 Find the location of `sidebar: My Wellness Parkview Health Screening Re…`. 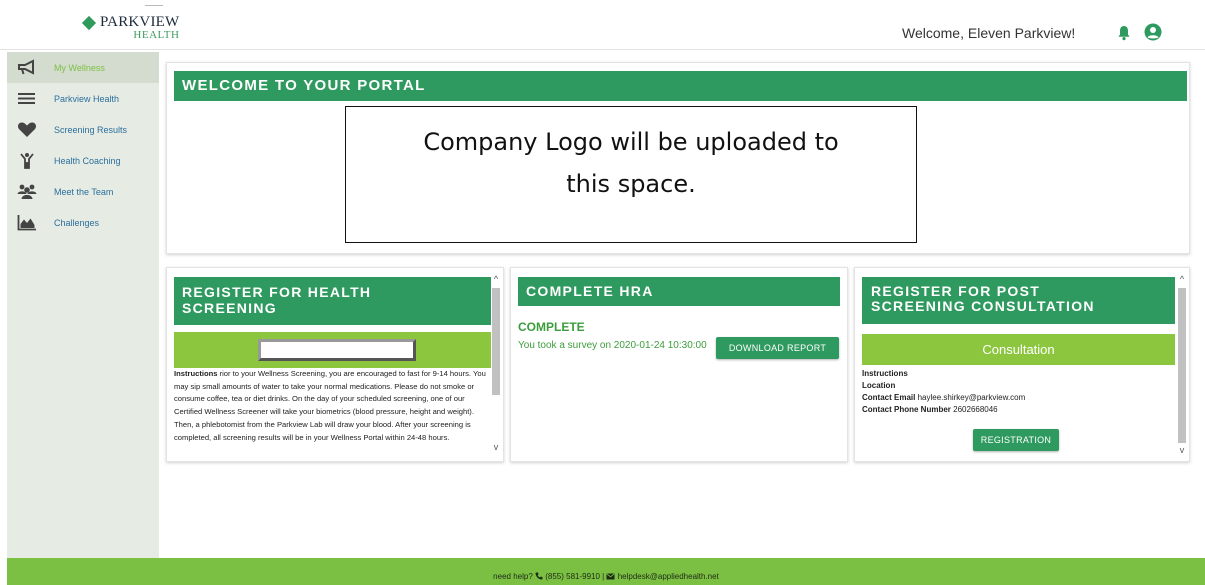

sidebar: My Wellness Parkview Health Screening Re… is located at coordinates (83, 305).